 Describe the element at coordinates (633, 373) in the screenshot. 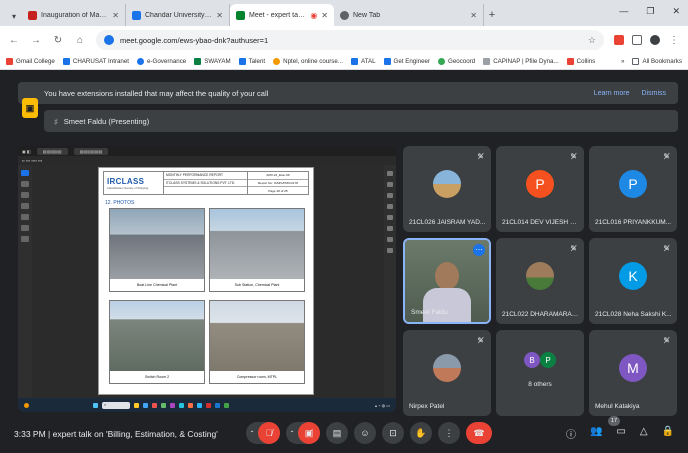

I see `participant-tile: ✎̸ M Mehul Katakiya` at that location.